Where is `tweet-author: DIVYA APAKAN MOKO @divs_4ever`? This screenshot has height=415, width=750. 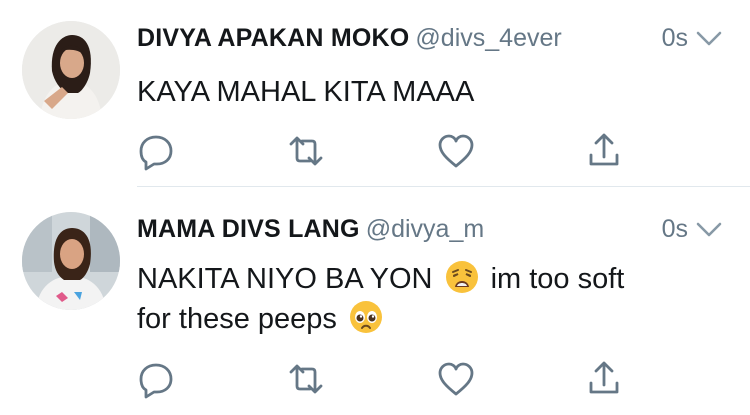 tweet-author: DIVYA APAKAN MOKO @divs_4ever is located at coordinates (349, 38).